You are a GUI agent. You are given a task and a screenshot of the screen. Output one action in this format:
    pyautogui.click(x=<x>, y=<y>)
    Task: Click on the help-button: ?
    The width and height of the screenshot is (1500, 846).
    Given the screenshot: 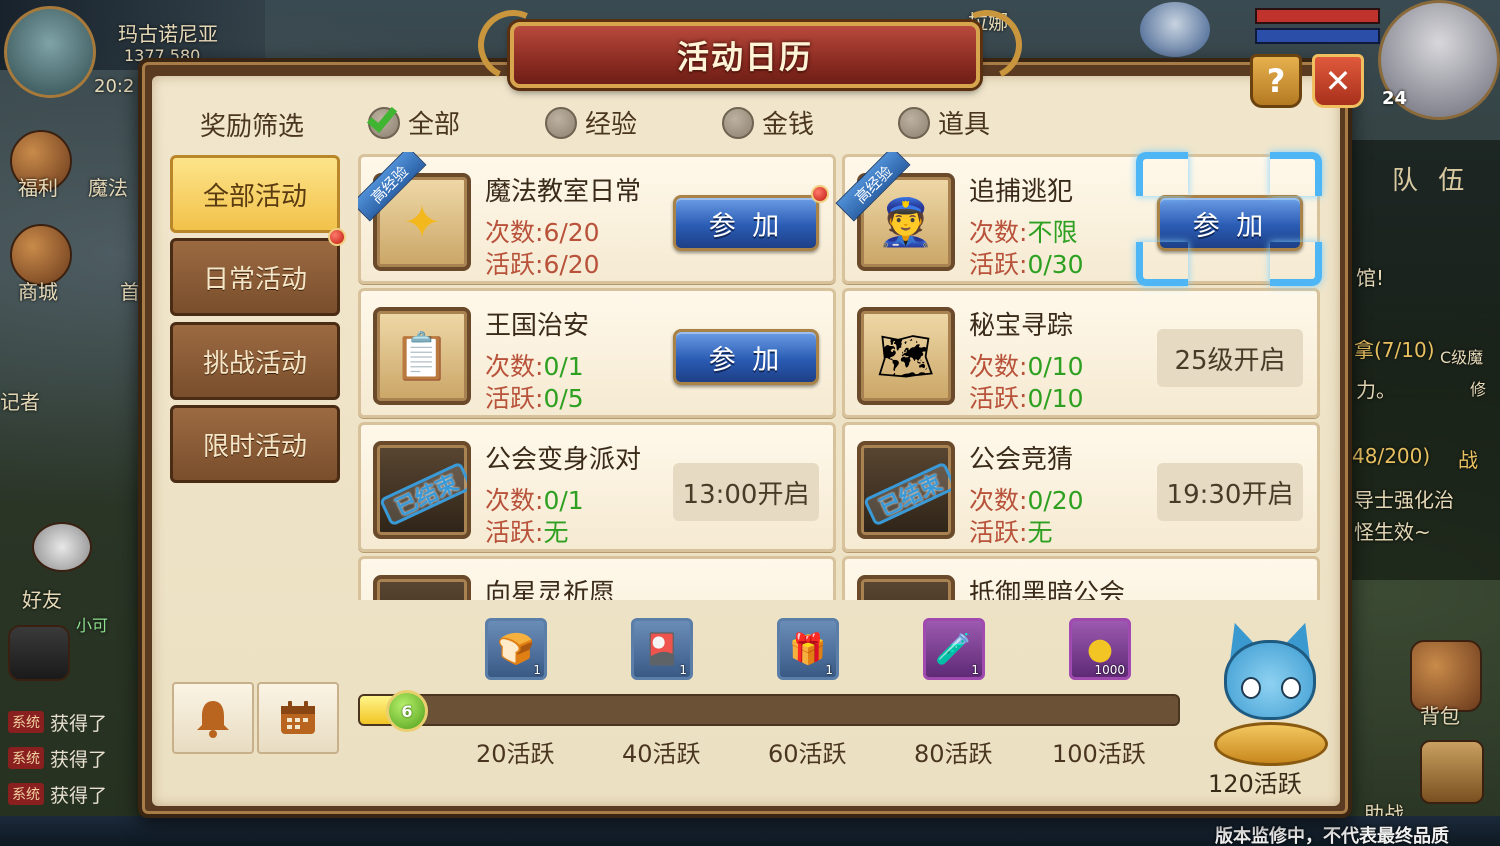 What is the action you would take?
    pyautogui.click(x=1276, y=81)
    